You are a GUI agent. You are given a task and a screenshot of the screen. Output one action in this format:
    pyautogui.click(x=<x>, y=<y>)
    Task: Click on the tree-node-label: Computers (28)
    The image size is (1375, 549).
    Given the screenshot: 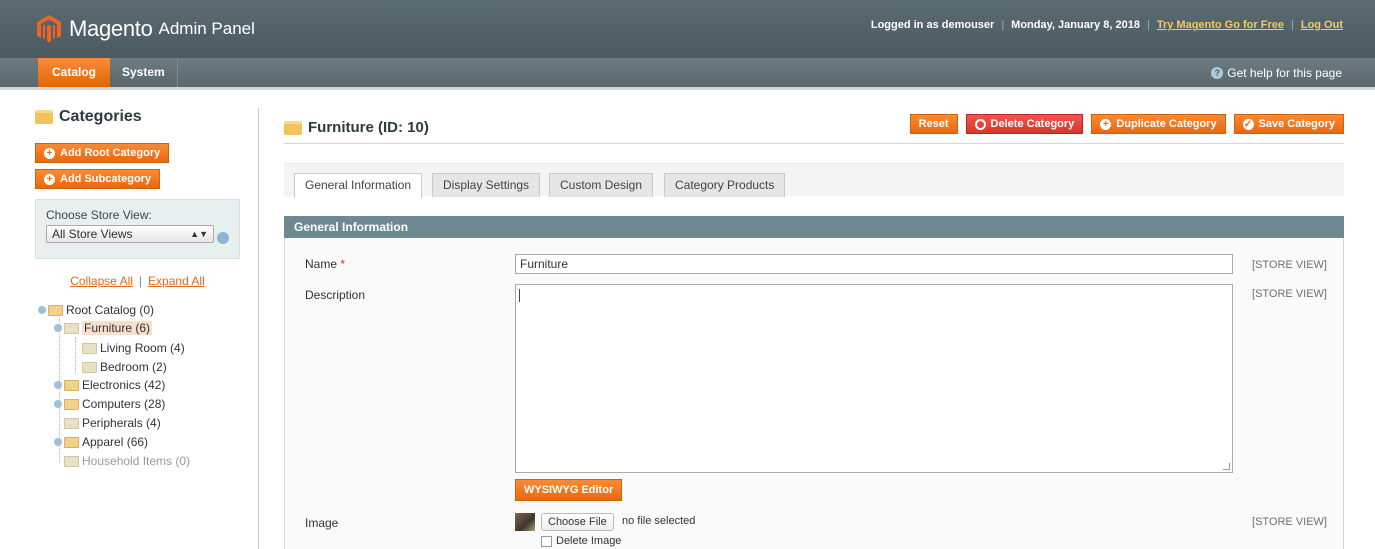 What is the action you would take?
    pyautogui.click(x=124, y=404)
    